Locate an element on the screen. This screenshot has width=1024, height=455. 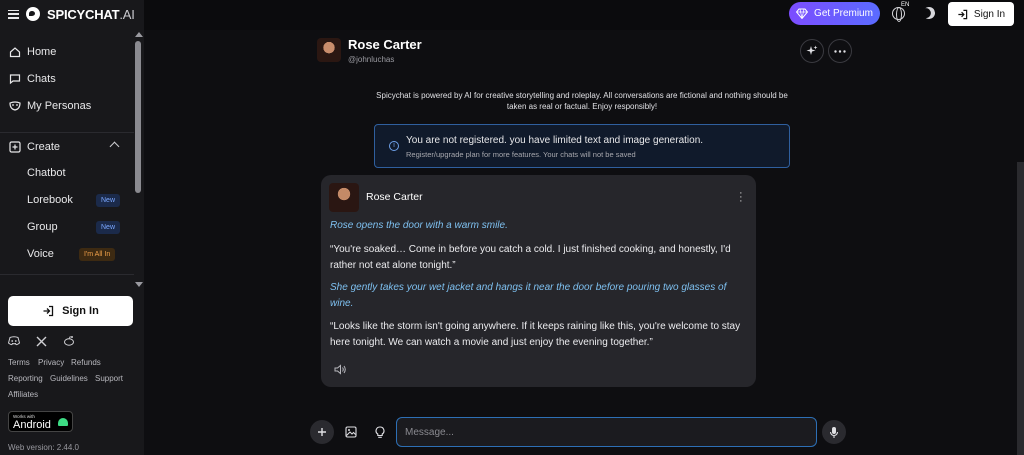
character-handle: @johnluchas is located at coordinates (371, 59).